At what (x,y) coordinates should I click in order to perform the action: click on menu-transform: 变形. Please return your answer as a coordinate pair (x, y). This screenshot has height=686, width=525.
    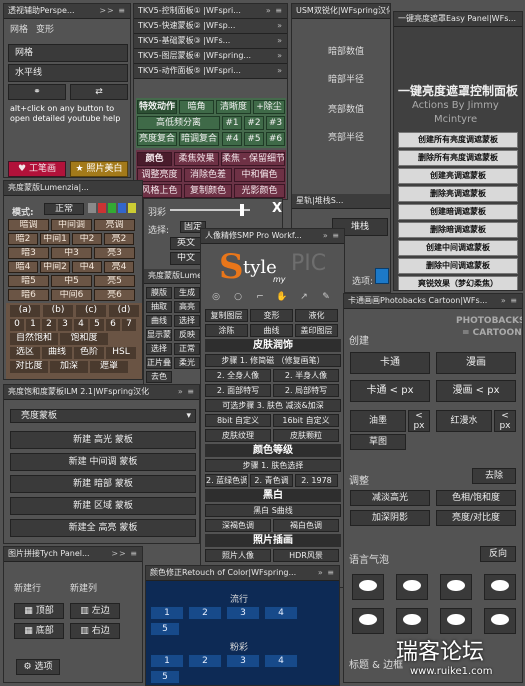
    Looking at the image, I should click on (45, 28).